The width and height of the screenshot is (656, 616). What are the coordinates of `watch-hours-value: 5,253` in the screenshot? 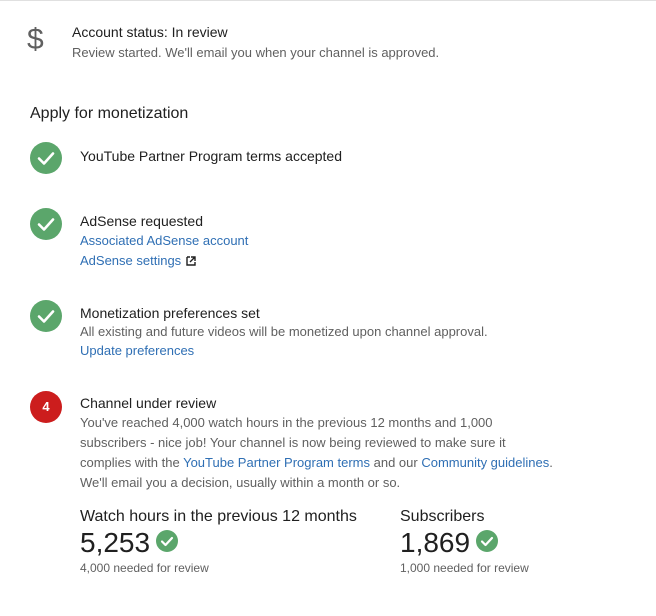 It's located at (115, 542).